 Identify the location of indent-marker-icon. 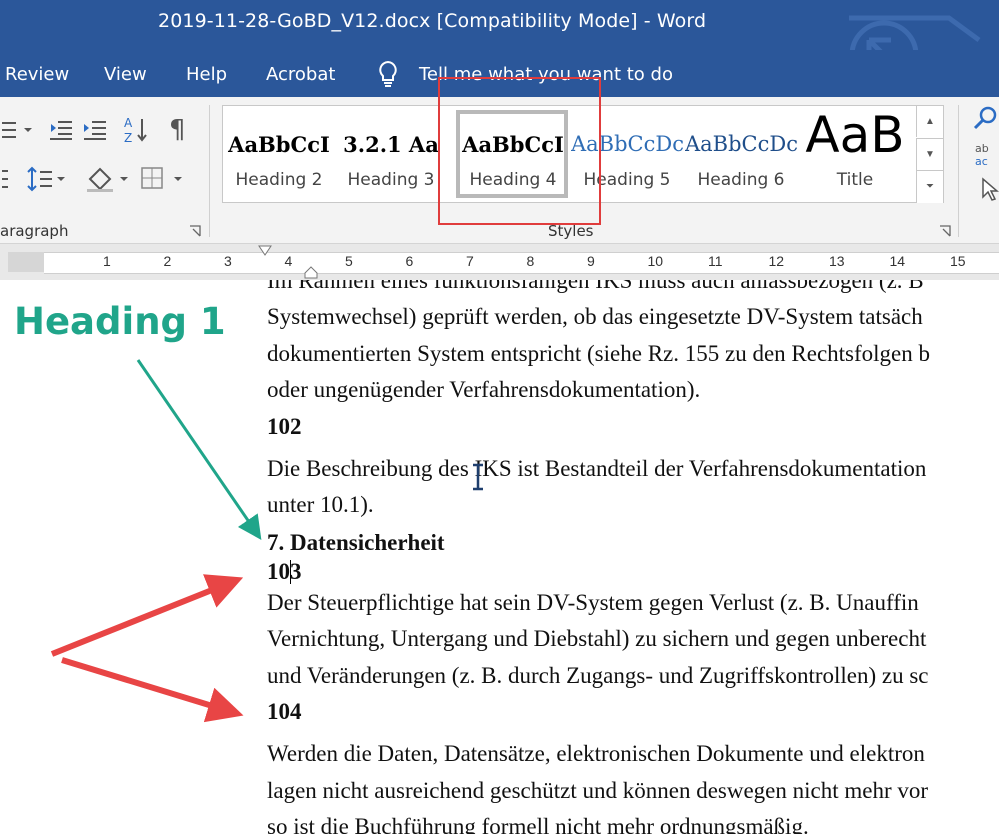
(265, 251).